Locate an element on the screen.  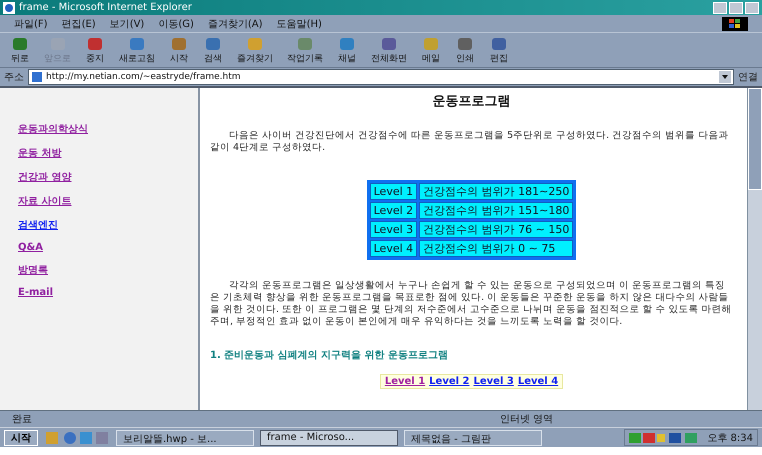
menu-item: 이동(G) is located at coordinates (176, 23).